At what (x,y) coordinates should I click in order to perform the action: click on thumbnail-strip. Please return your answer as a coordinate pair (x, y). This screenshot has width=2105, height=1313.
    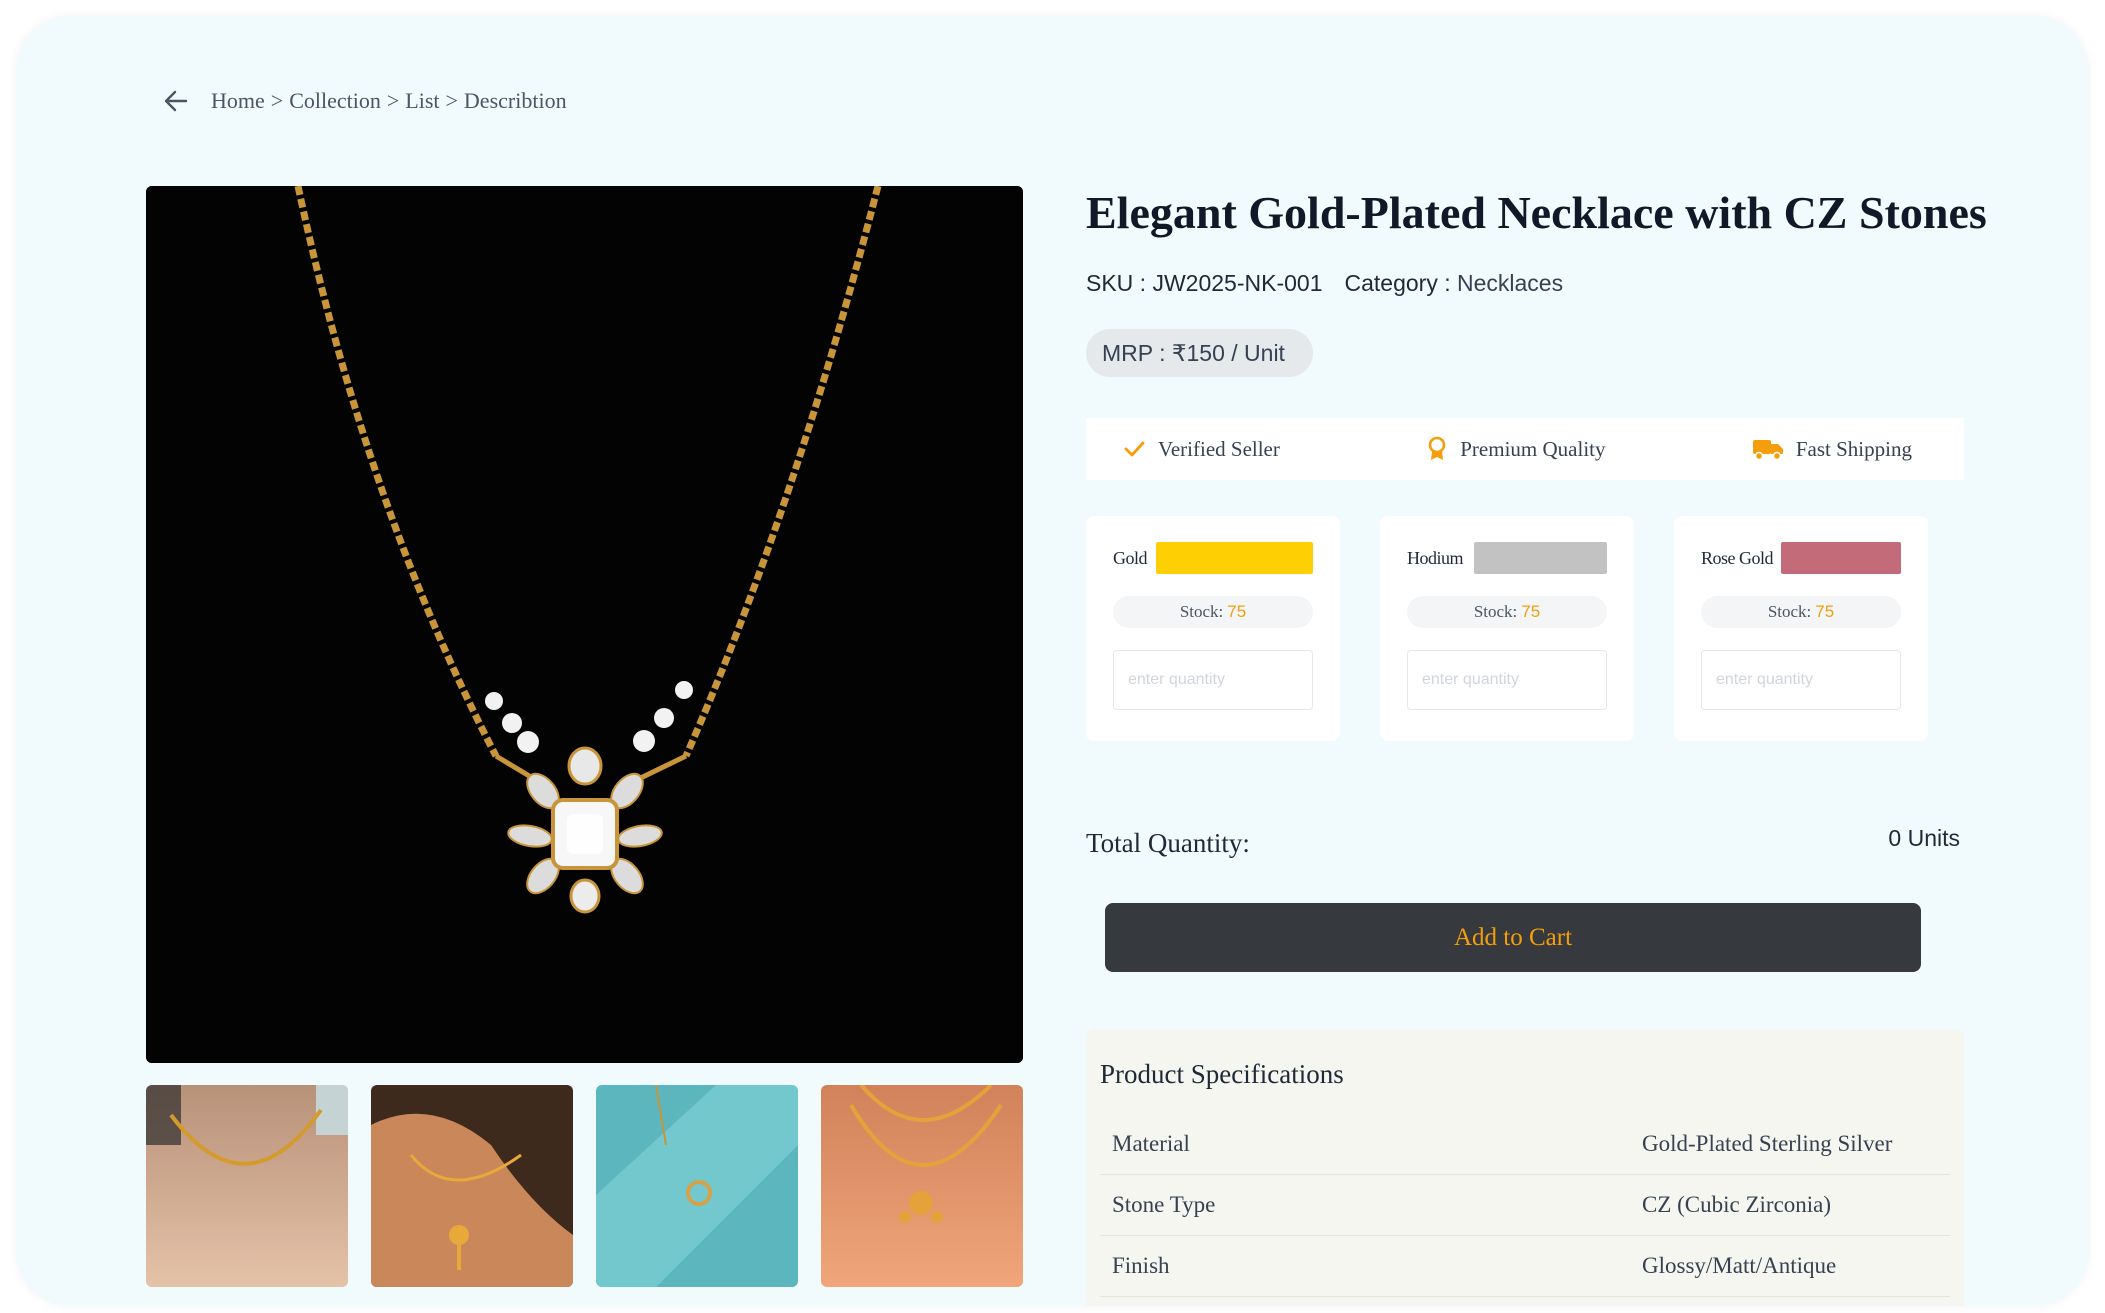
    Looking at the image, I should click on (584, 1186).